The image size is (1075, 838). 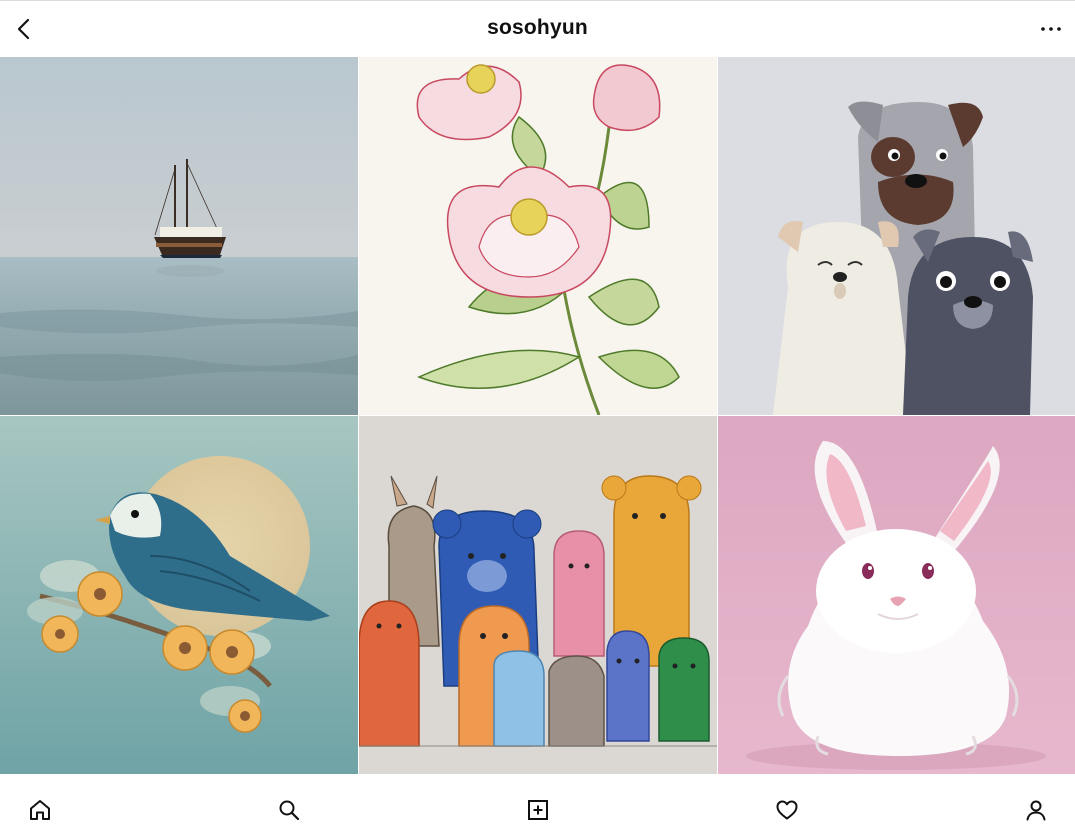 I want to click on post-thumbnail-sailboat, so click(x=179, y=236).